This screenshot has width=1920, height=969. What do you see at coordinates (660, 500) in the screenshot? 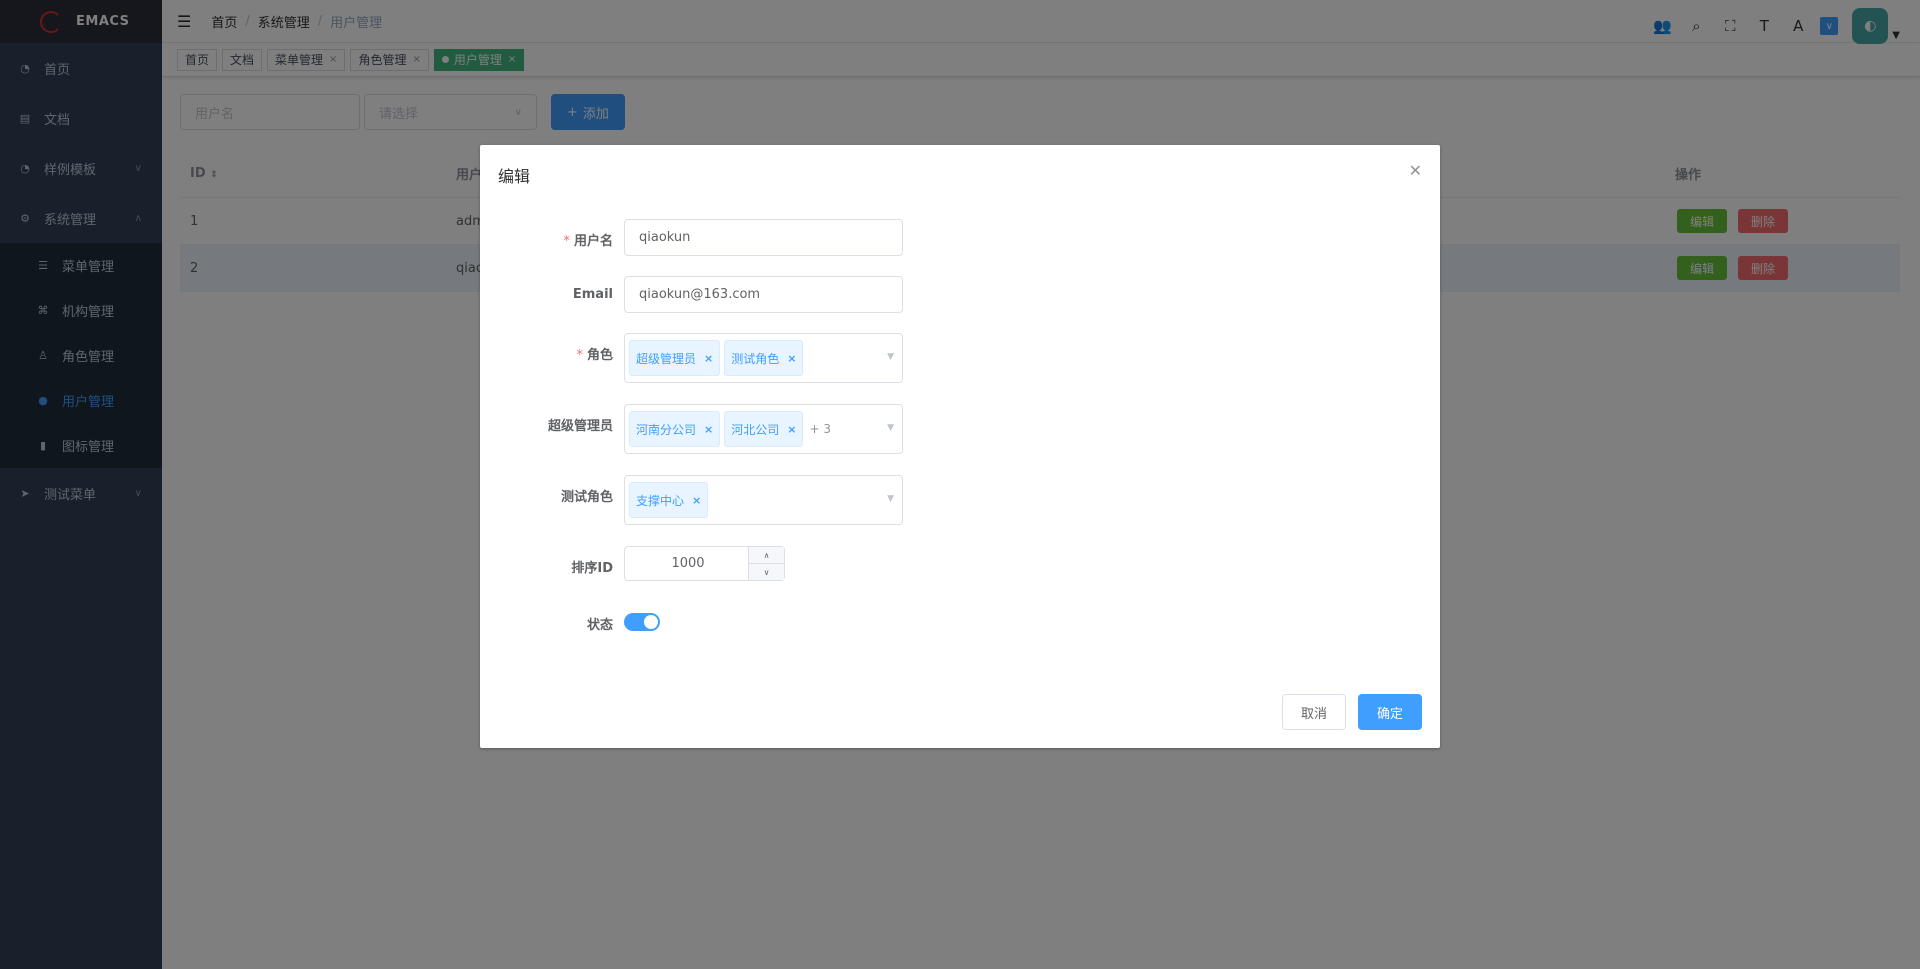
I see `chip-label: 支撑中心` at bounding box center [660, 500].